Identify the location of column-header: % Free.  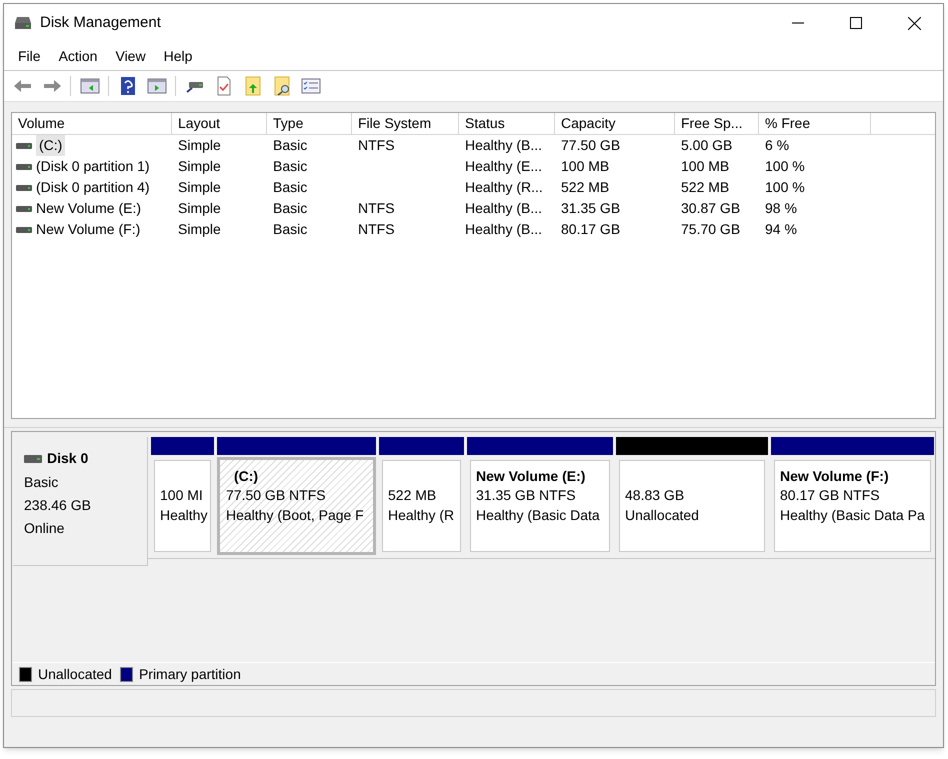
(815, 123).